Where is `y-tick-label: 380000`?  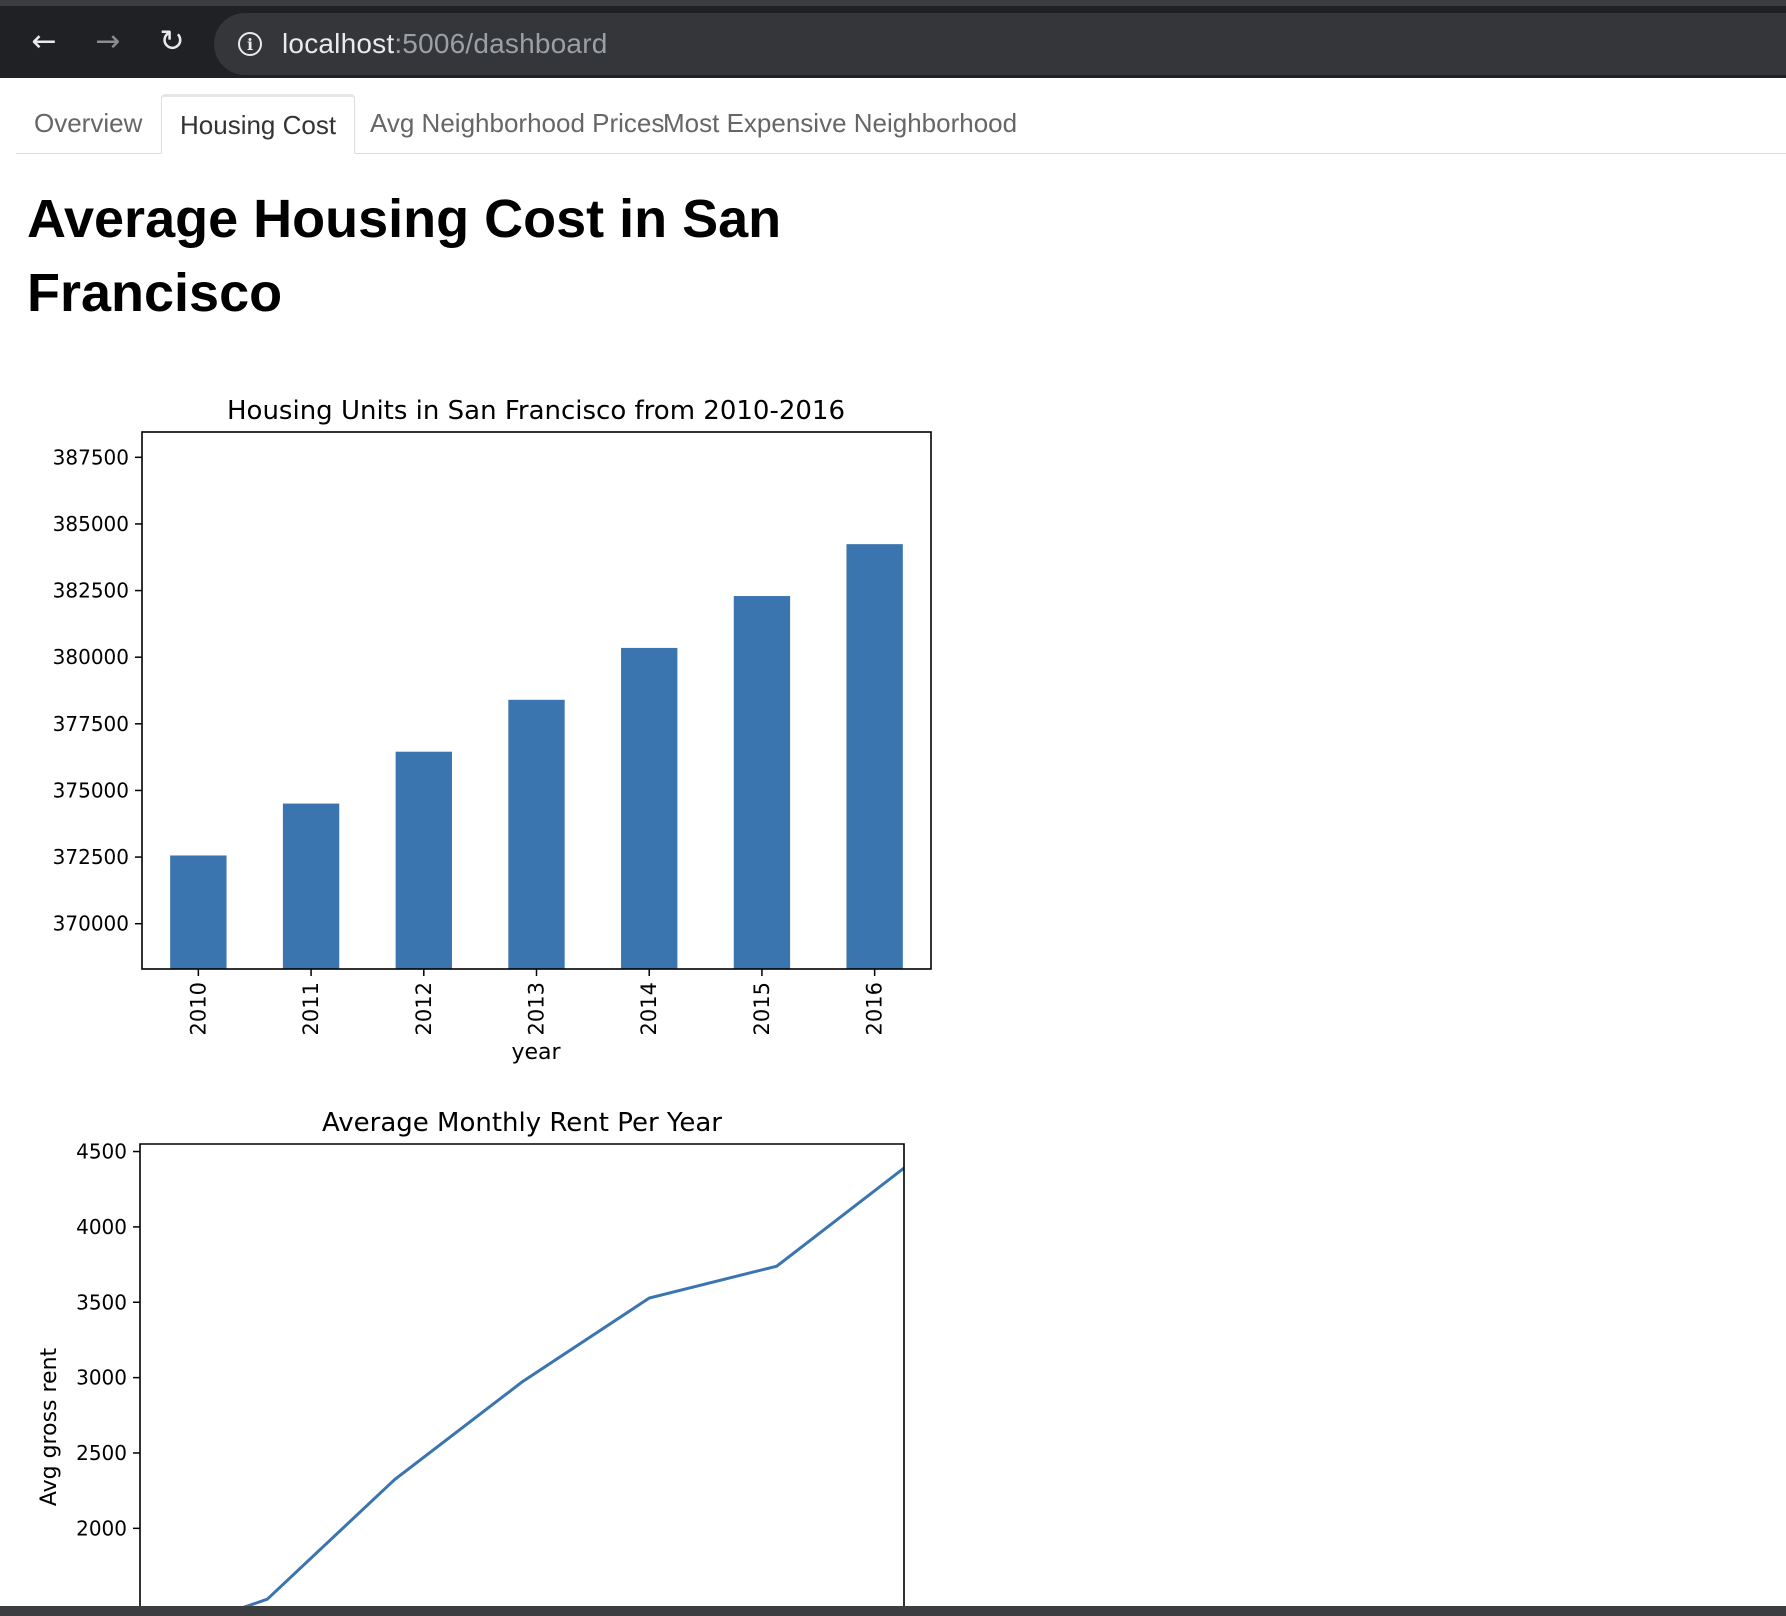 y-tick-label: 380000 is located at coordinates (91, 657).